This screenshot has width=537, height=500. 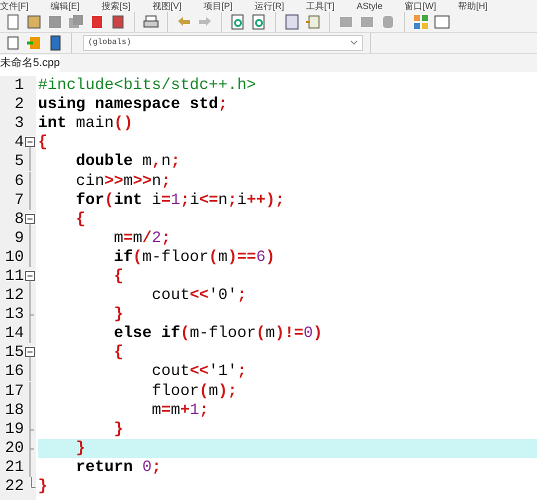 I want to click on line-number: 19, so click(x=14, y=429).